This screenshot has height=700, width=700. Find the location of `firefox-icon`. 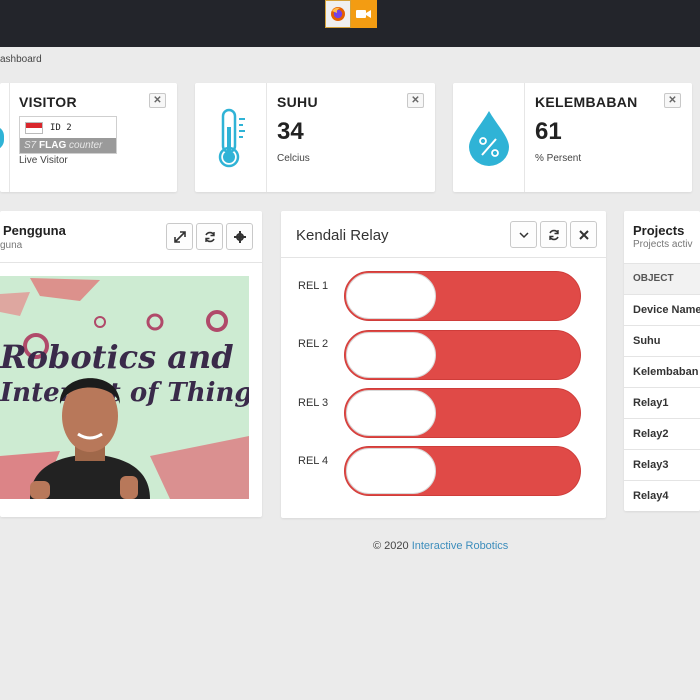

firefox-icon is located at coordinates (338, 14).